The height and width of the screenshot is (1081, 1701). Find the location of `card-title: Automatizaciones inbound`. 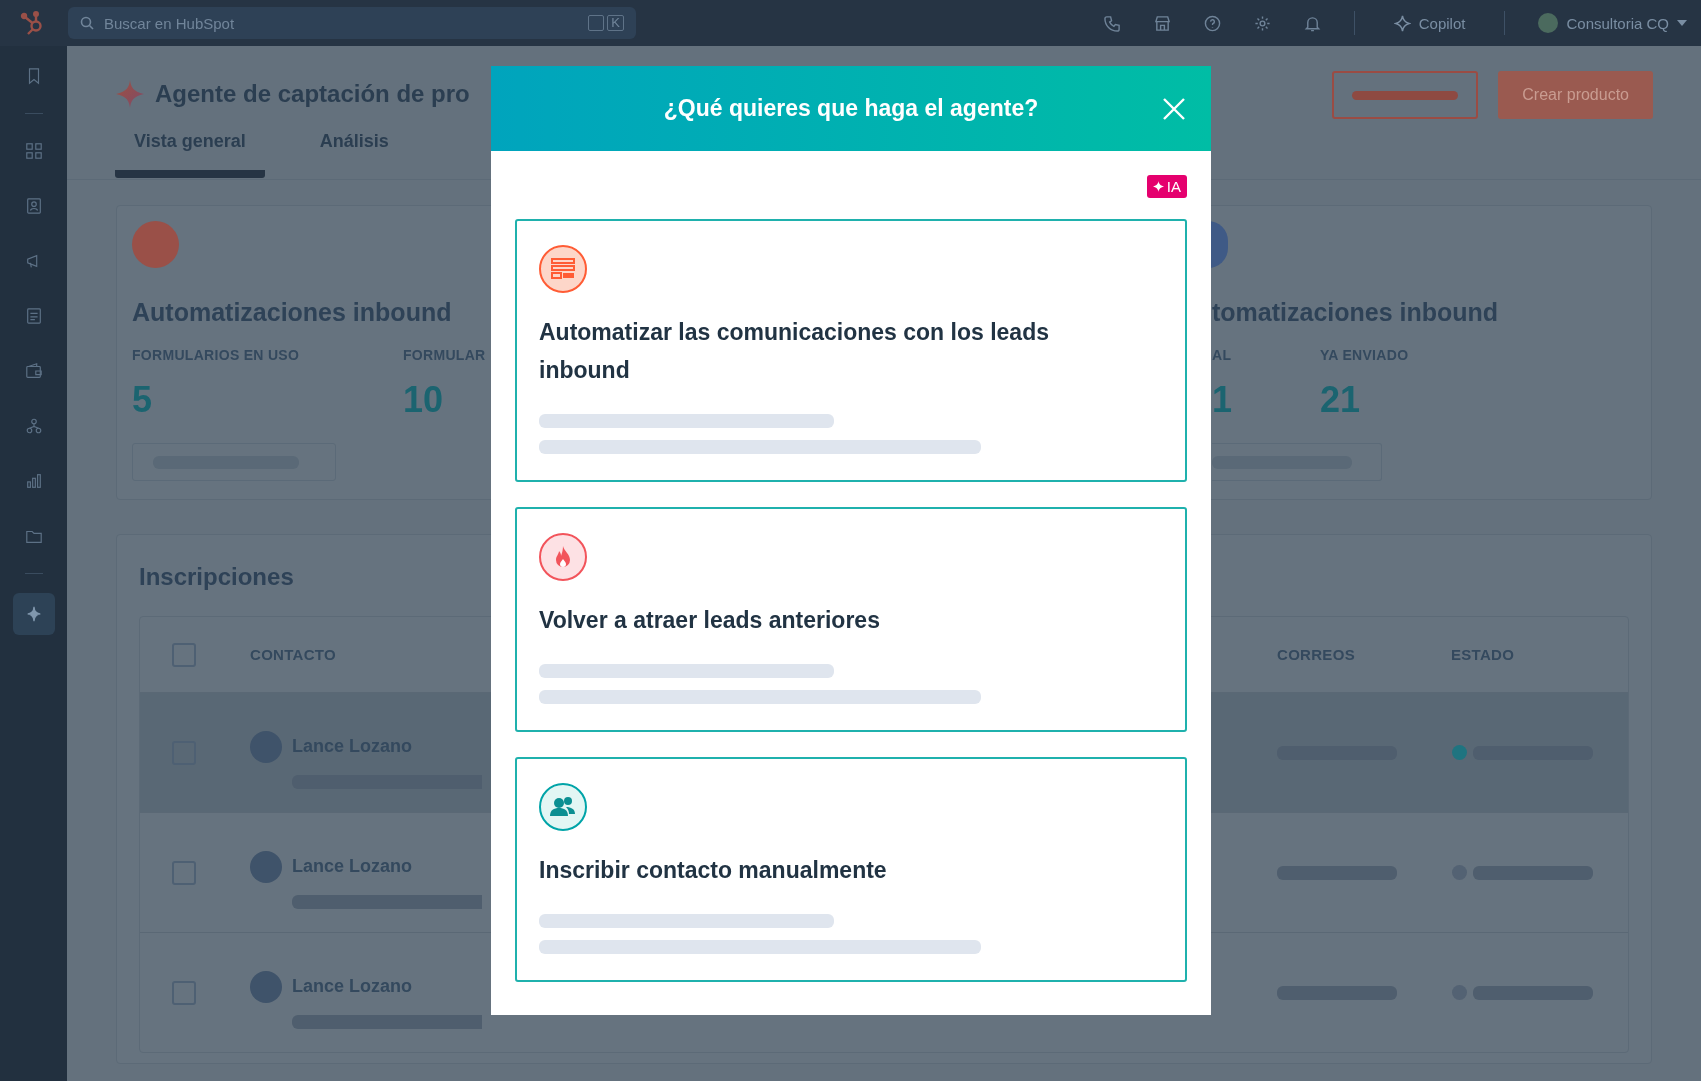

card-title: Automatizaciones inbound is located at coordinates (292, 312).